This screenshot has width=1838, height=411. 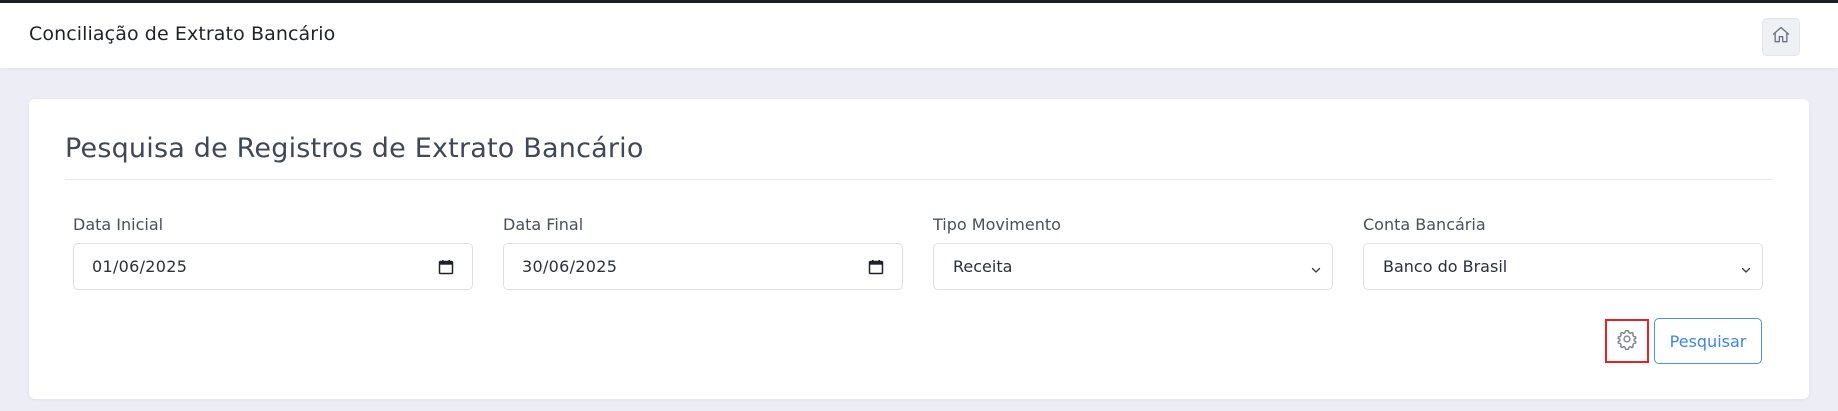 I want to click on start-date-label: Data Inicial, so click(x=118, y=224).